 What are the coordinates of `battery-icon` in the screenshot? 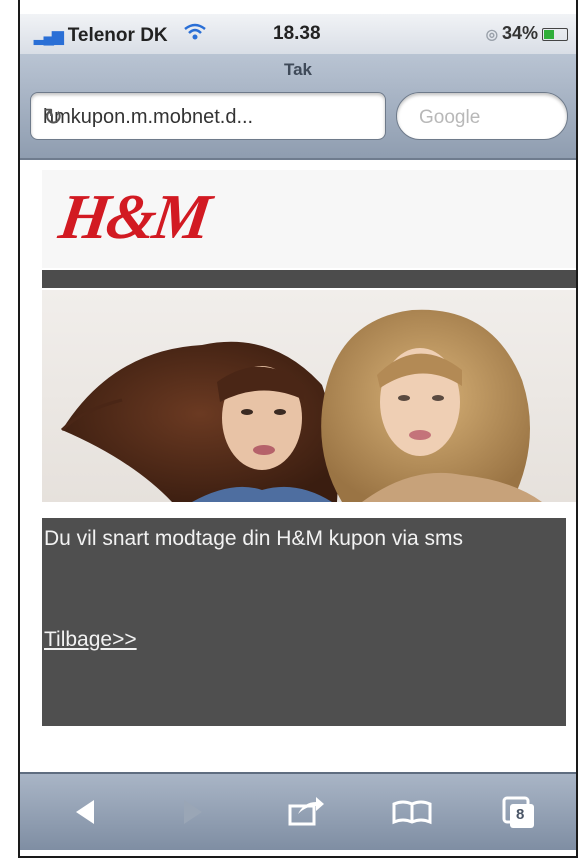 It's located at (555, 34).